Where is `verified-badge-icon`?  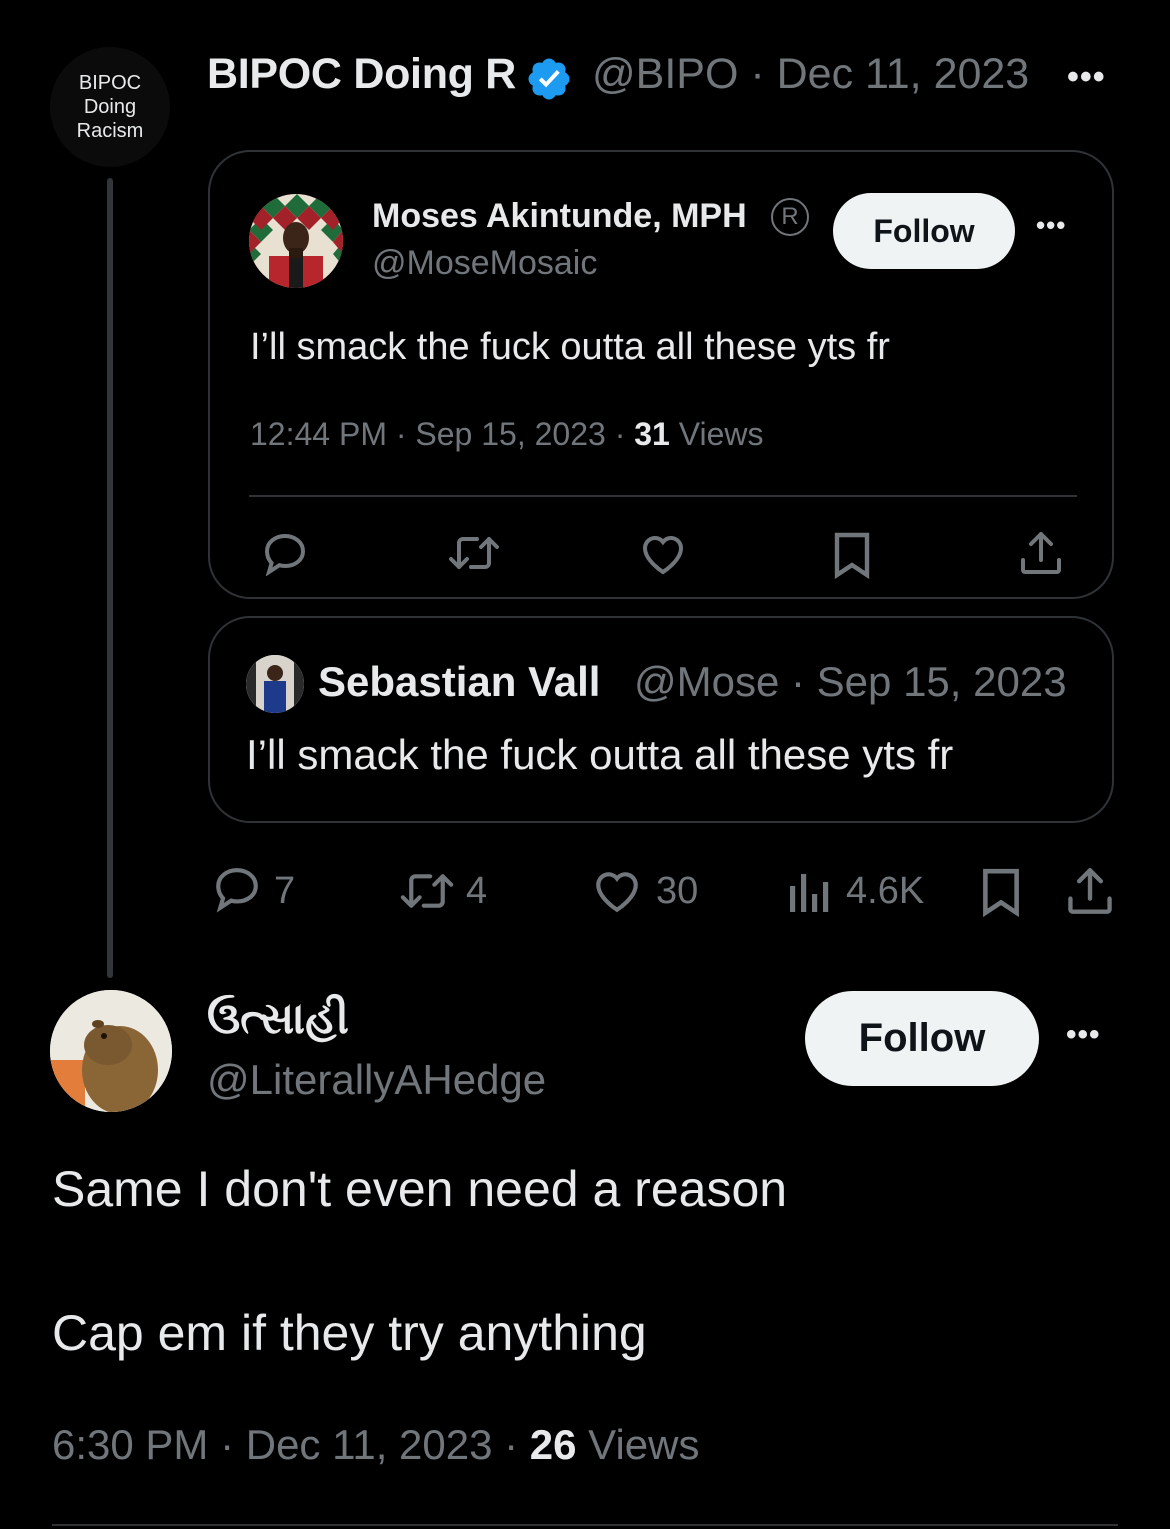 verified-badge-icon is located at coordinates (549, 79).